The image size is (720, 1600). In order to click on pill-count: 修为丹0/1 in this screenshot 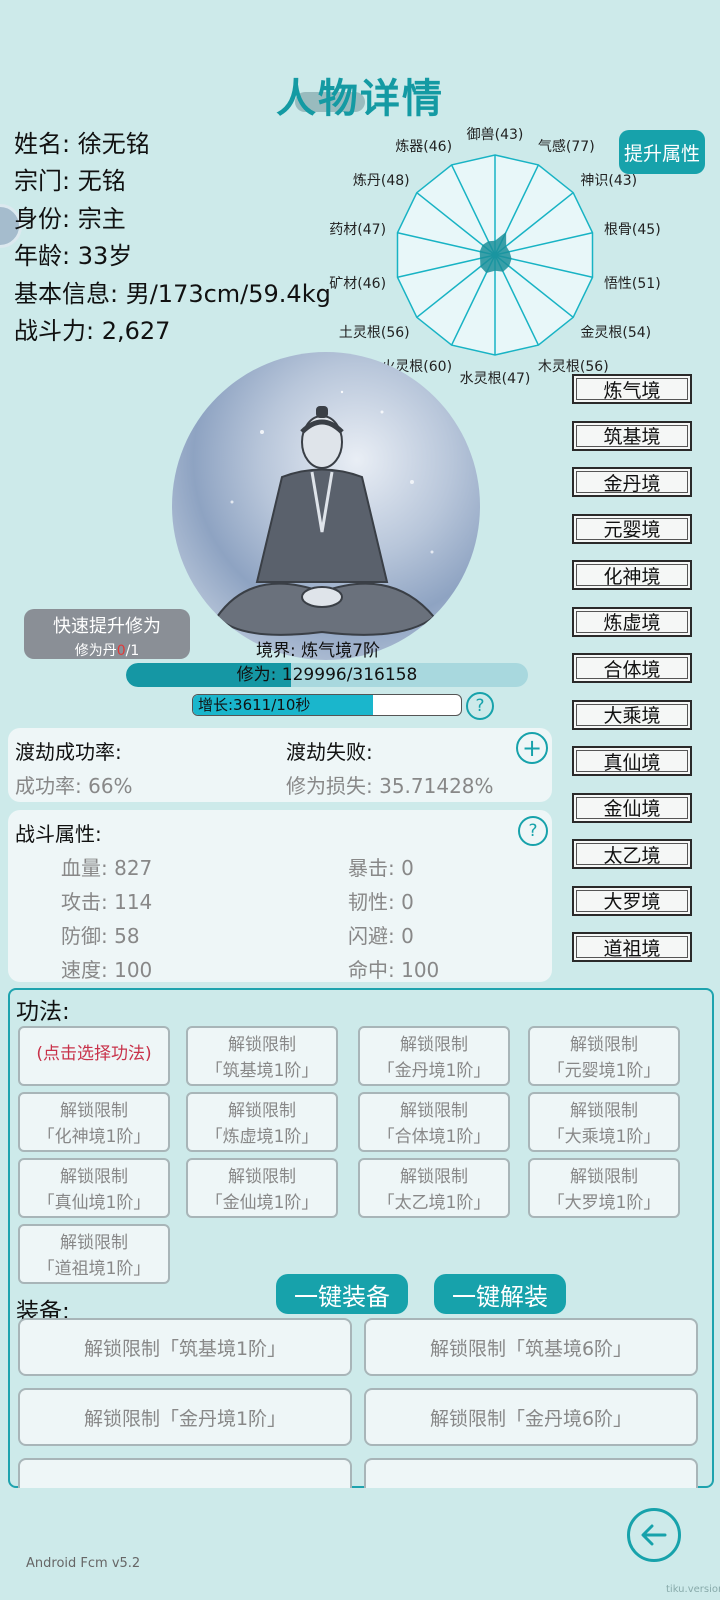, I will do `click(107, 650)`.